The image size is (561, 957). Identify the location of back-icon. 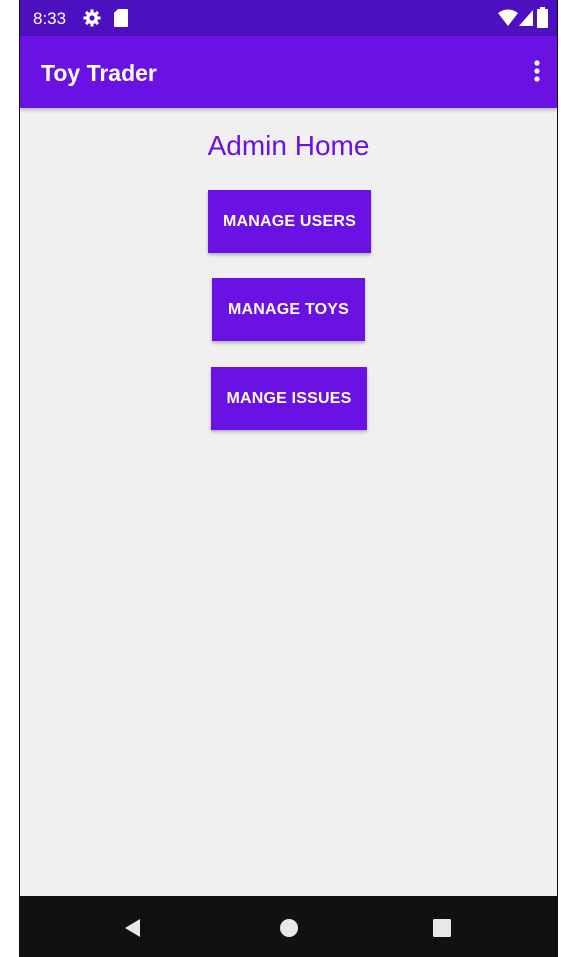
(134, 928).